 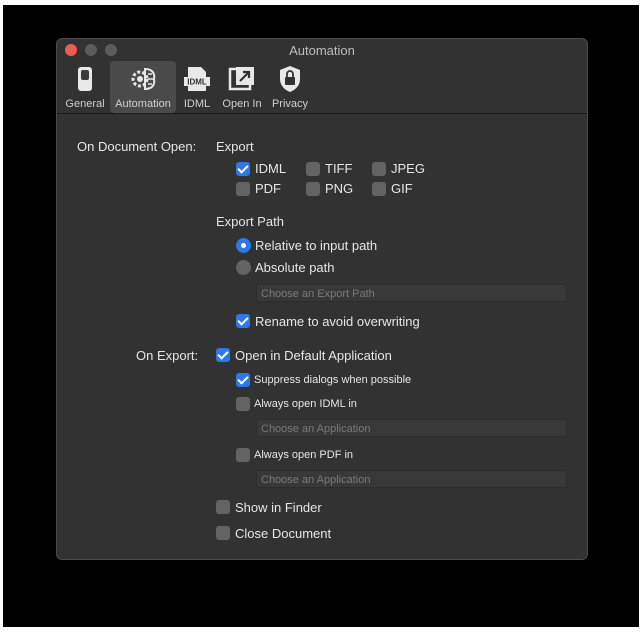 What do you see at coordinates (313, 355) in the screenshot?
I see `open-default-app-label: Open in Default Application` at bounding box center [313, 355].